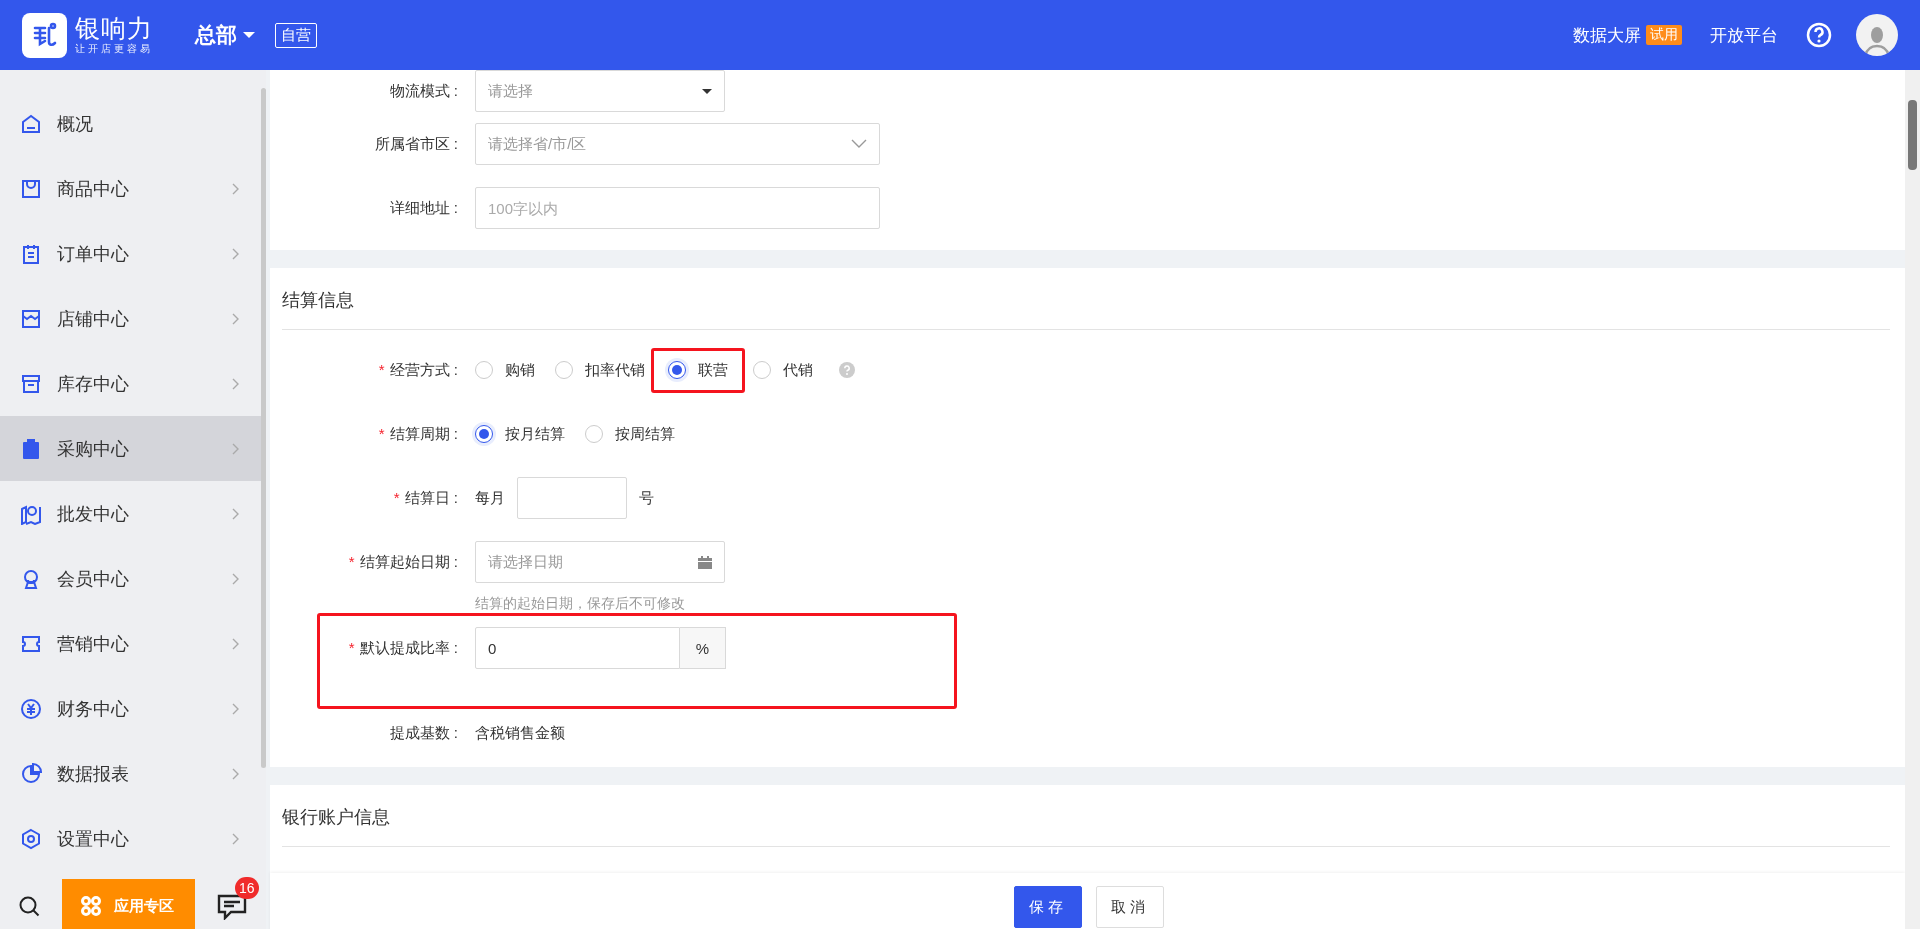  What do you see at coordinates (646, 498) in the screenshot?
I see `suffix-text: 号` at bounding box center [646, 498].